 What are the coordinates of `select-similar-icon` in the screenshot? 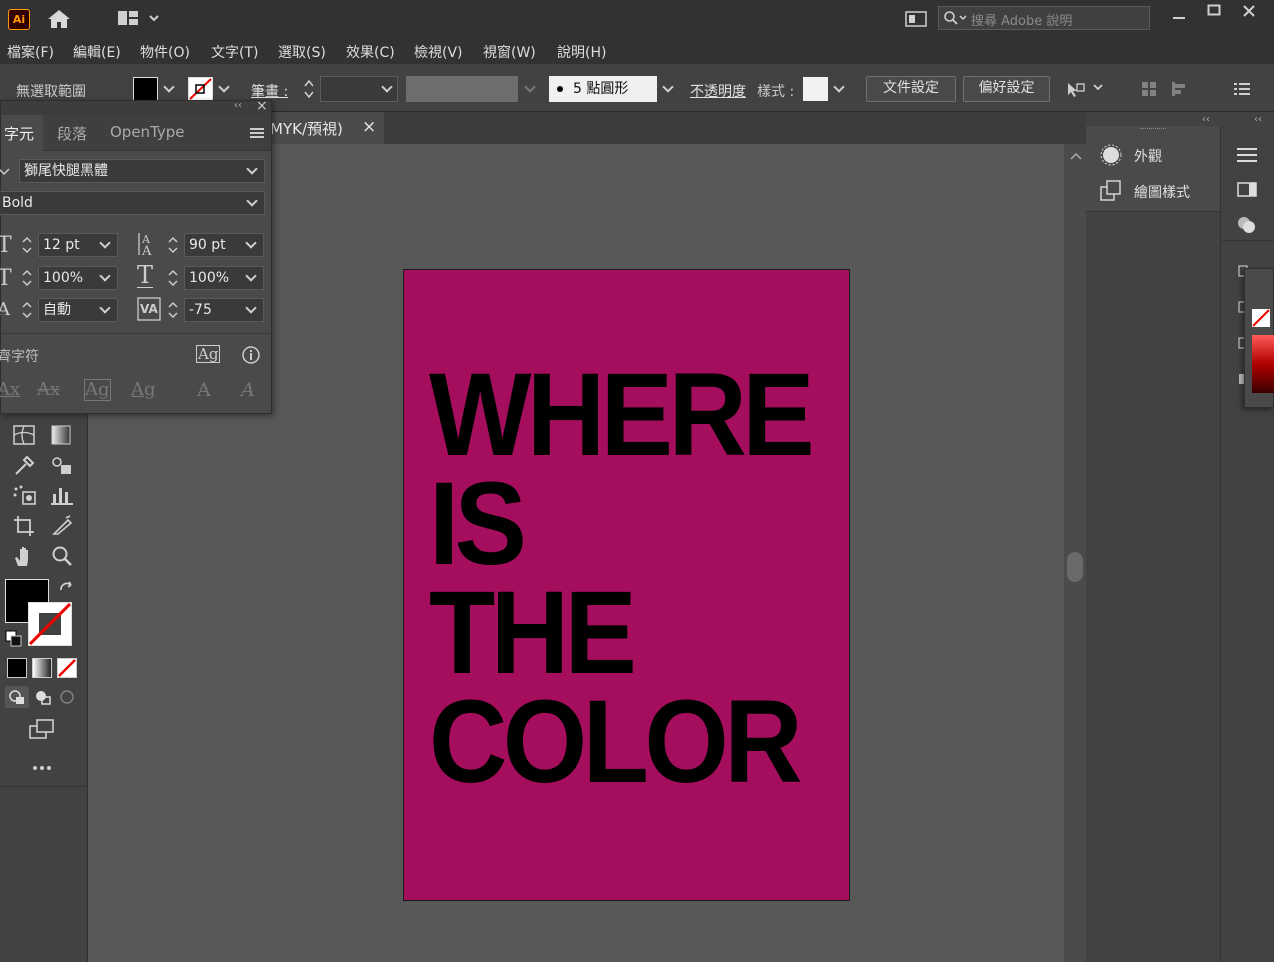 It's located at (1086, 89).